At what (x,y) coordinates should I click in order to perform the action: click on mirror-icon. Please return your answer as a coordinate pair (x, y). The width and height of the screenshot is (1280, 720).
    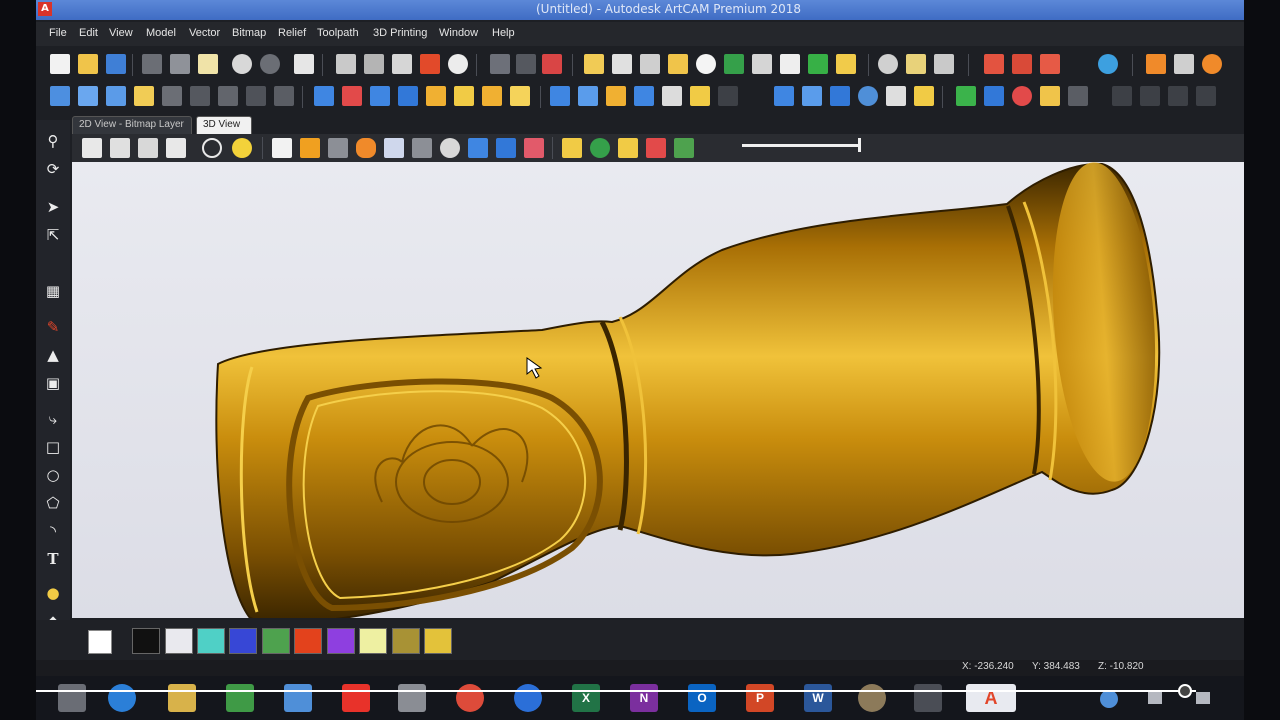
    Looking at the image, I should click on (1050, 96).